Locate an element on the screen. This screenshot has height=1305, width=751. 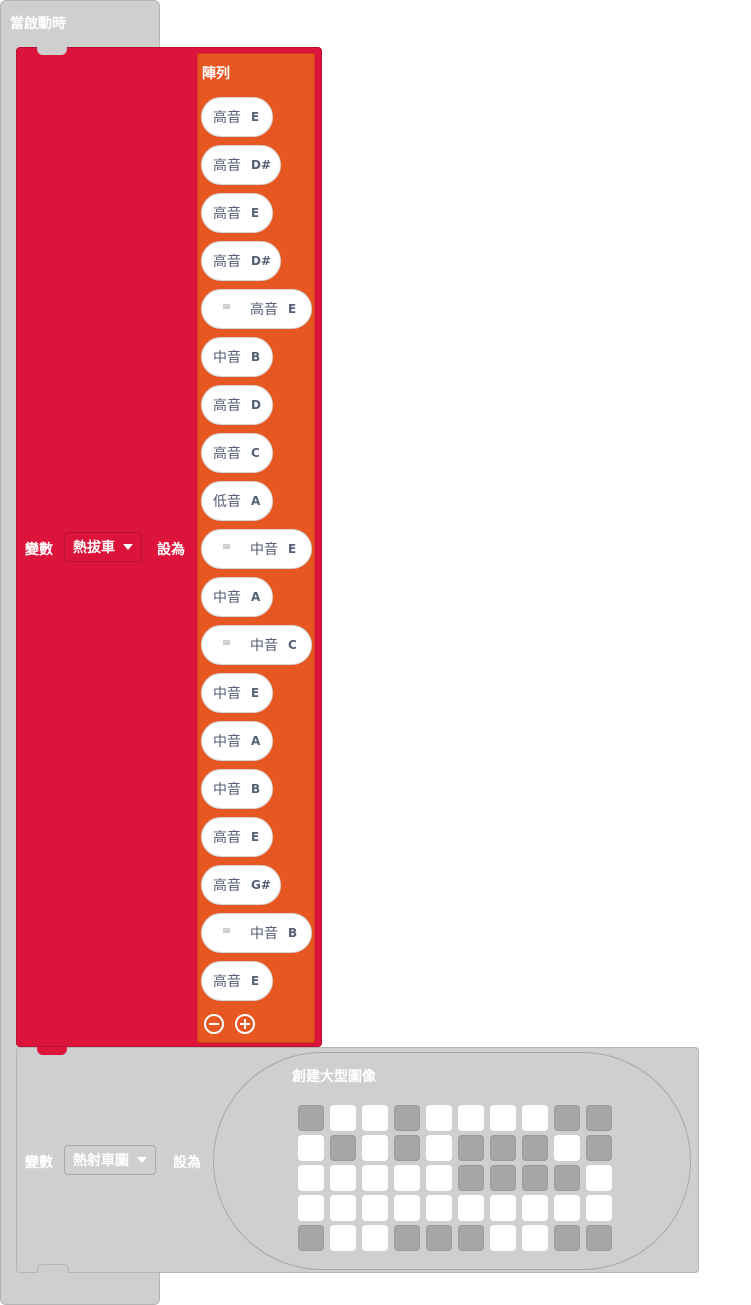
create-big-image-block: 創建大型圖像 is located at coordinates (452, 1161).